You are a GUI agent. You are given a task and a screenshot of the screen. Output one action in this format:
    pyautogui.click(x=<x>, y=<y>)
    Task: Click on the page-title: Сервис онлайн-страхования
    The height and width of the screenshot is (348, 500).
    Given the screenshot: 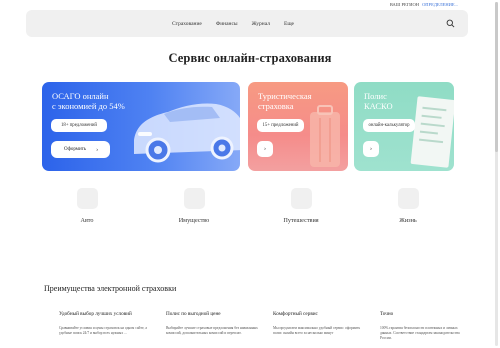 What is the action you would take?
    pyautogui.click(x=250, y=58)
    